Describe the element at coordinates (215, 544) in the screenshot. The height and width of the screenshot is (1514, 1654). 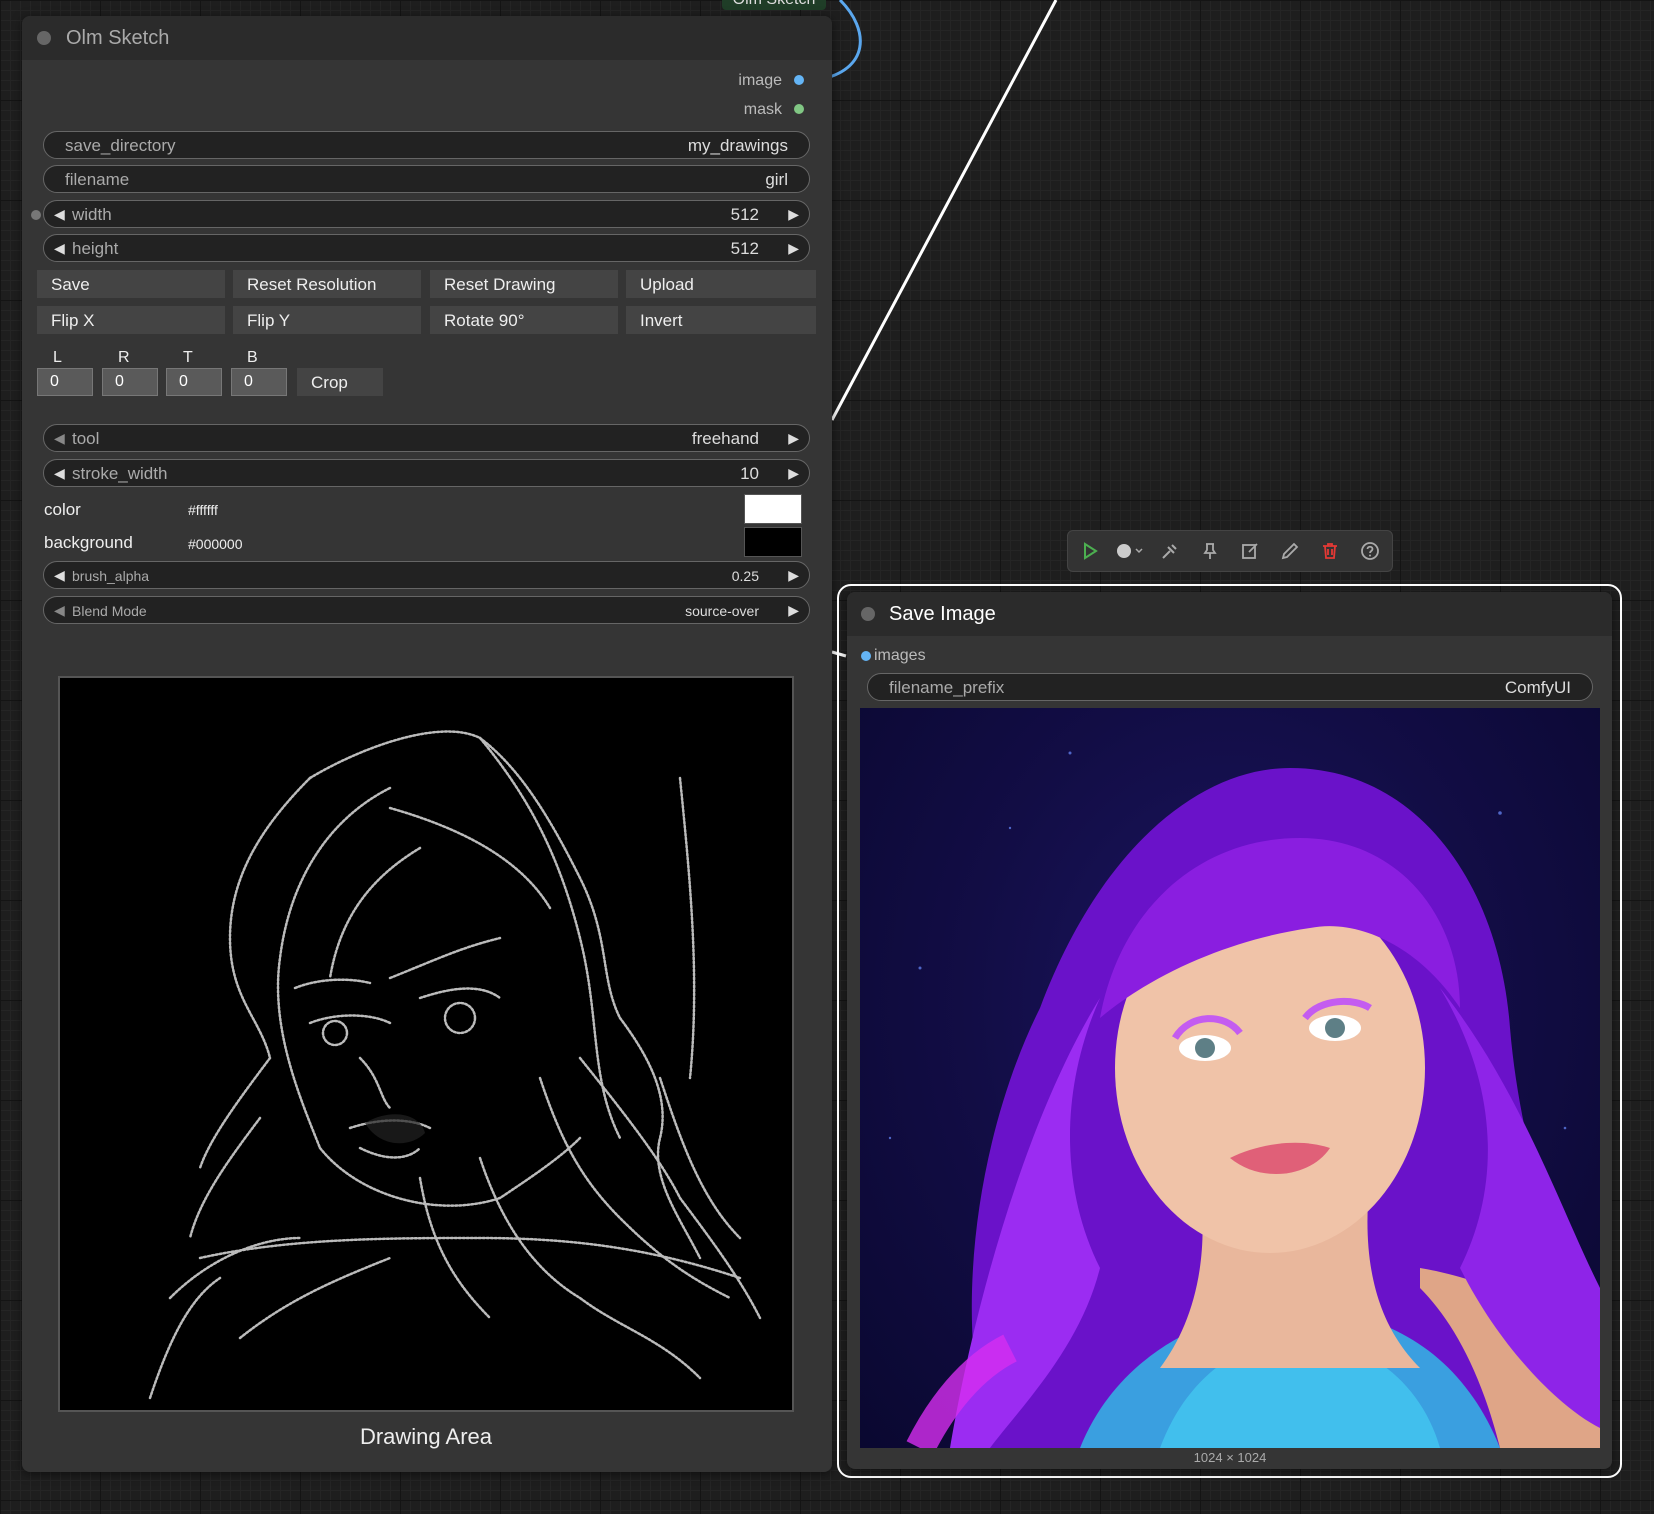
I see `background-hex-value: #000000` at that location.